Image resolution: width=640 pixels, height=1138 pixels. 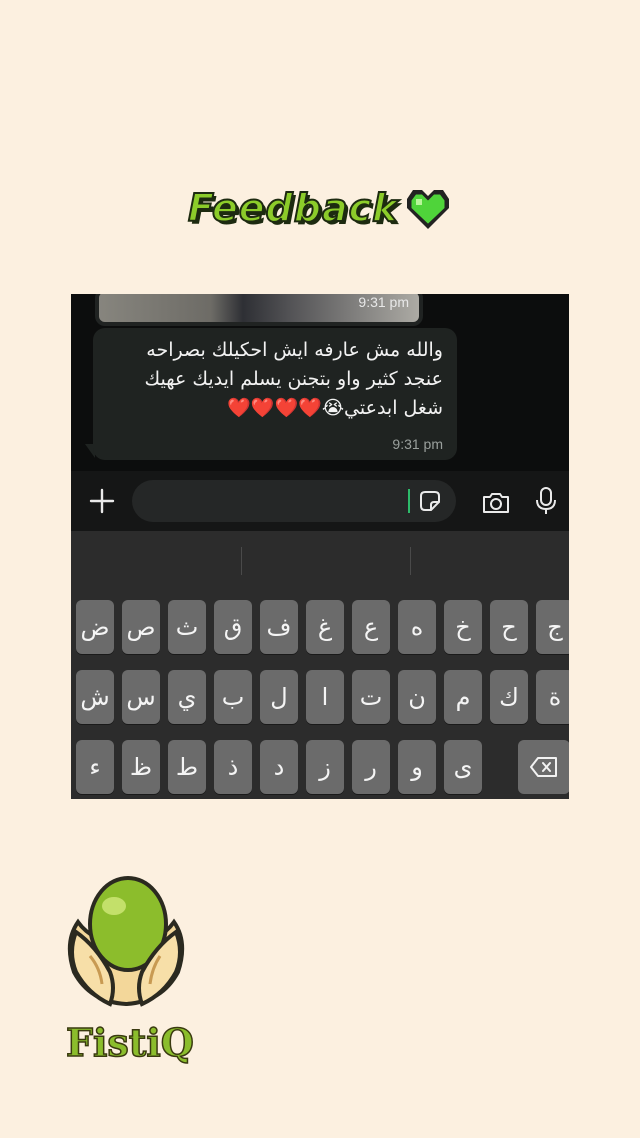 I want to click on image-message-time: 9:31 pm, so click(x=383, y=302).